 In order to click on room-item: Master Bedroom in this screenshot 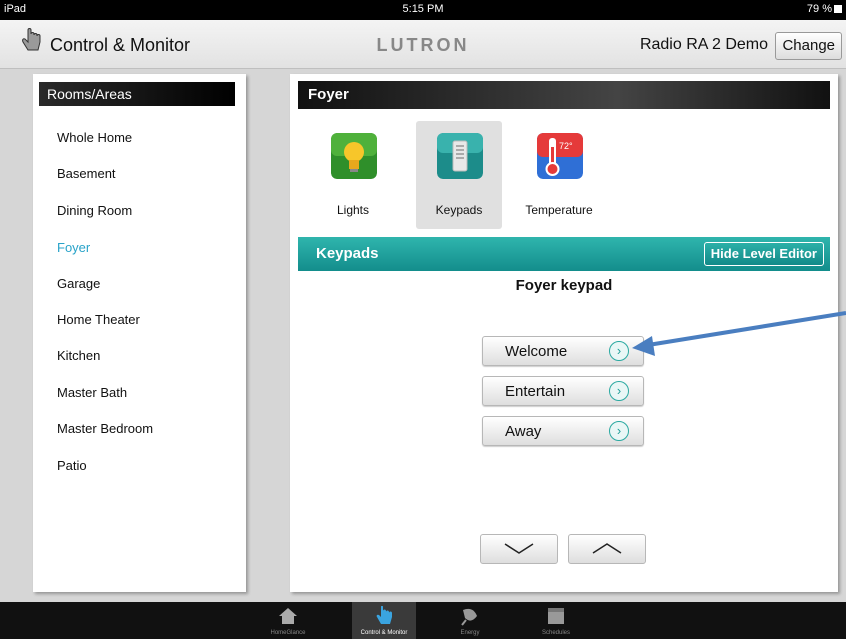, I will do `click(105, 428)`.